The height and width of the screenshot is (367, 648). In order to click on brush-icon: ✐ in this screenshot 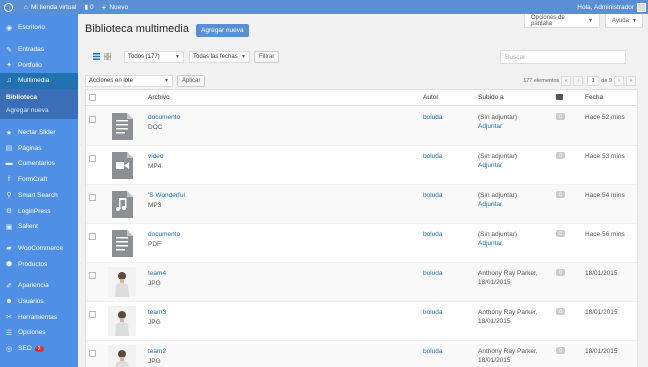, I will do `click(9, 286)`.